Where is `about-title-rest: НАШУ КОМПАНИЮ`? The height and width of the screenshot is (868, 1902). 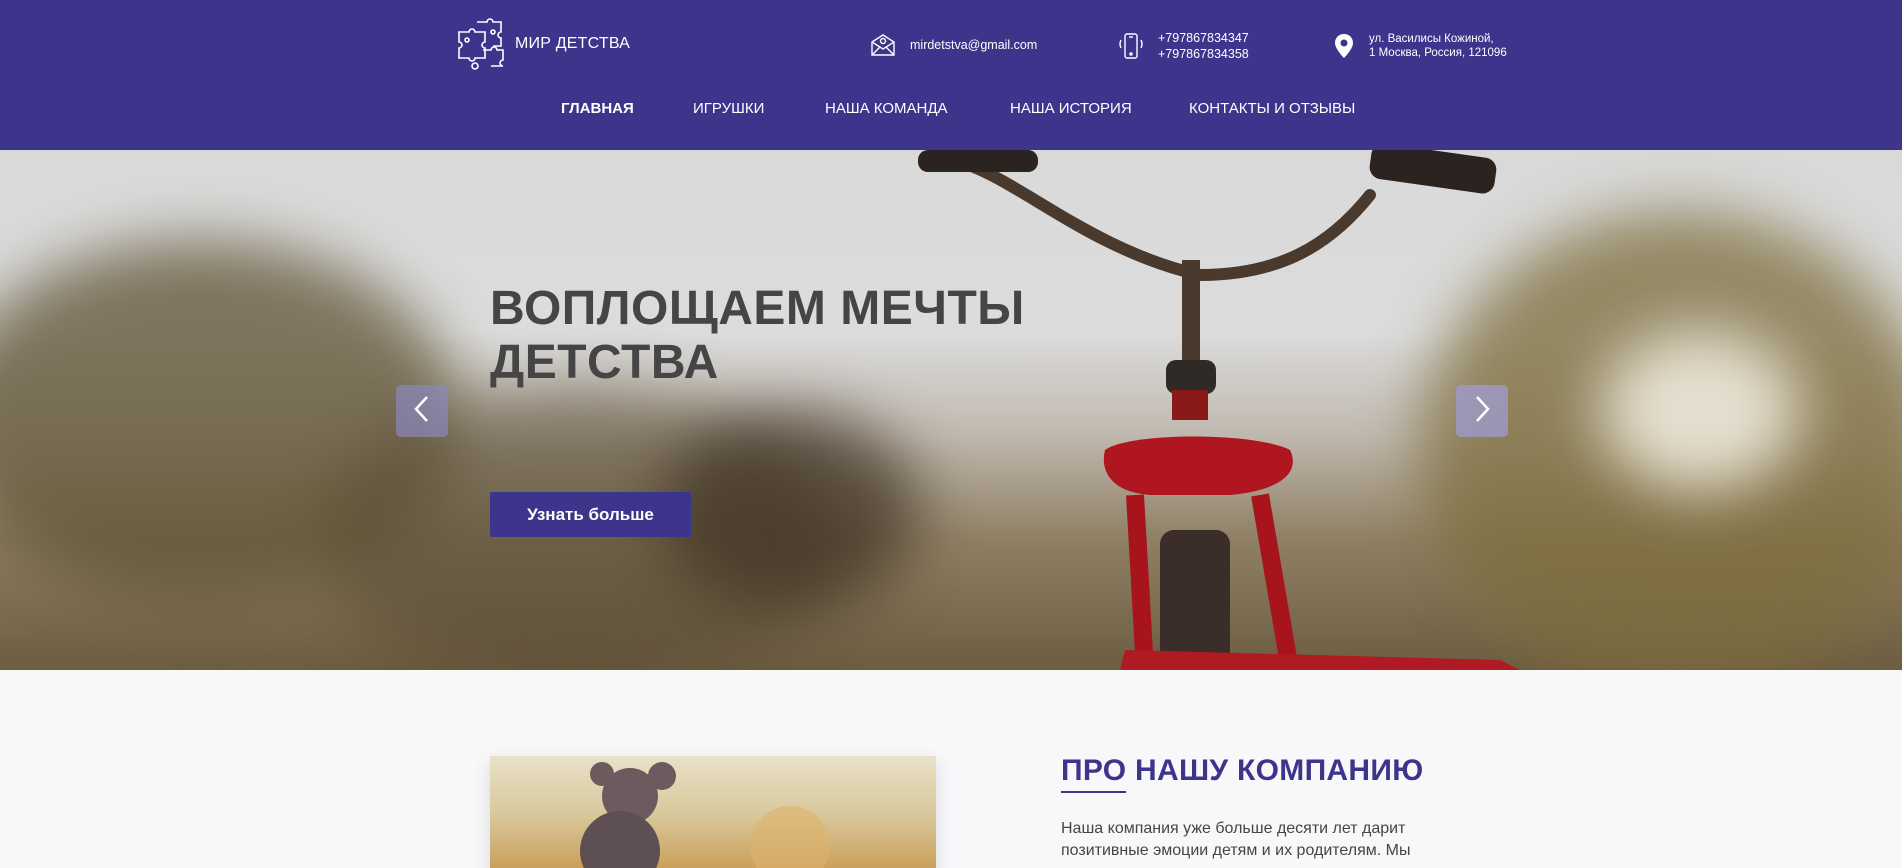 about-title-rest: НАШУ КОМПАНИЮ is located at coordinates (1275, 770).